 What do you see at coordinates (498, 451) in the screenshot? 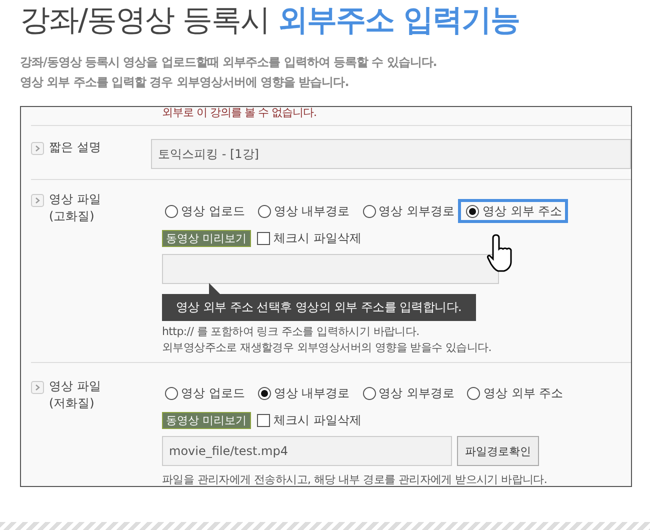
I see `path-check-button: 파일경로확인` at bounding box center [498, 451].